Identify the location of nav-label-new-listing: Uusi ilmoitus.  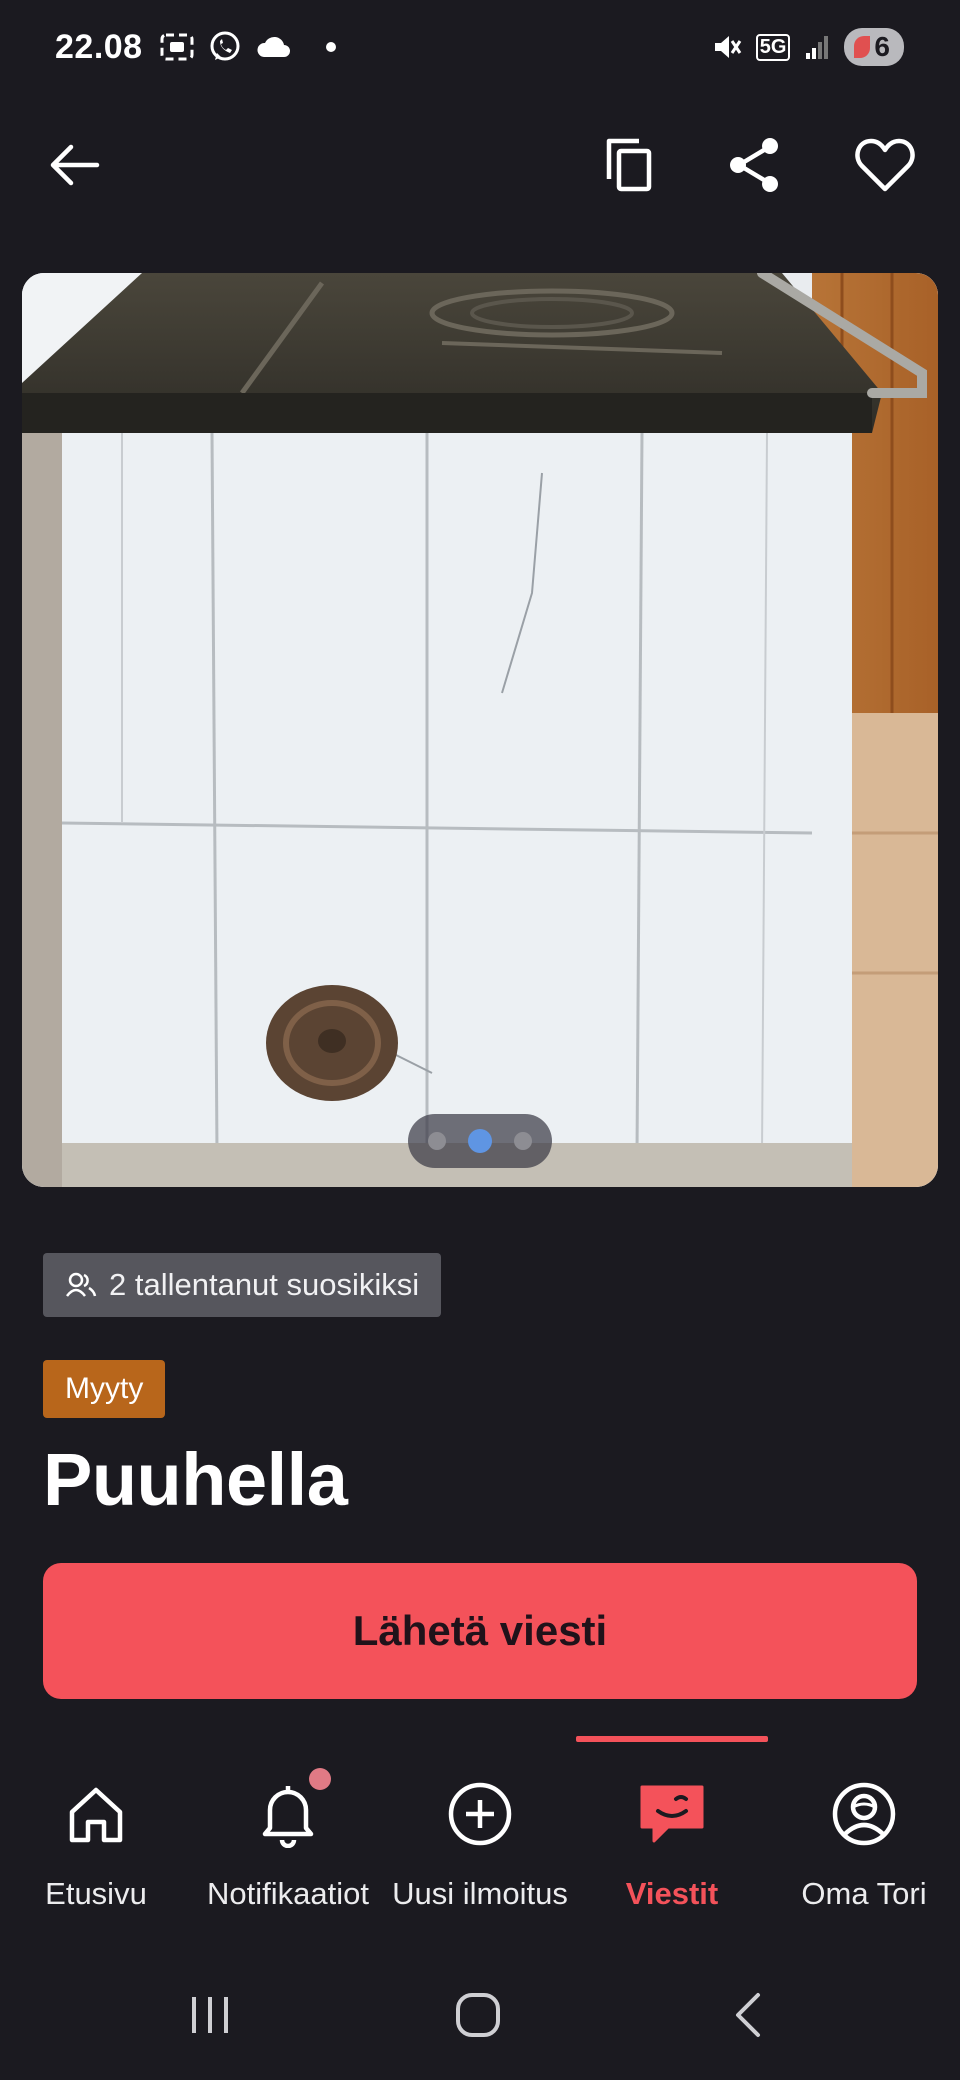
(480, 1893).